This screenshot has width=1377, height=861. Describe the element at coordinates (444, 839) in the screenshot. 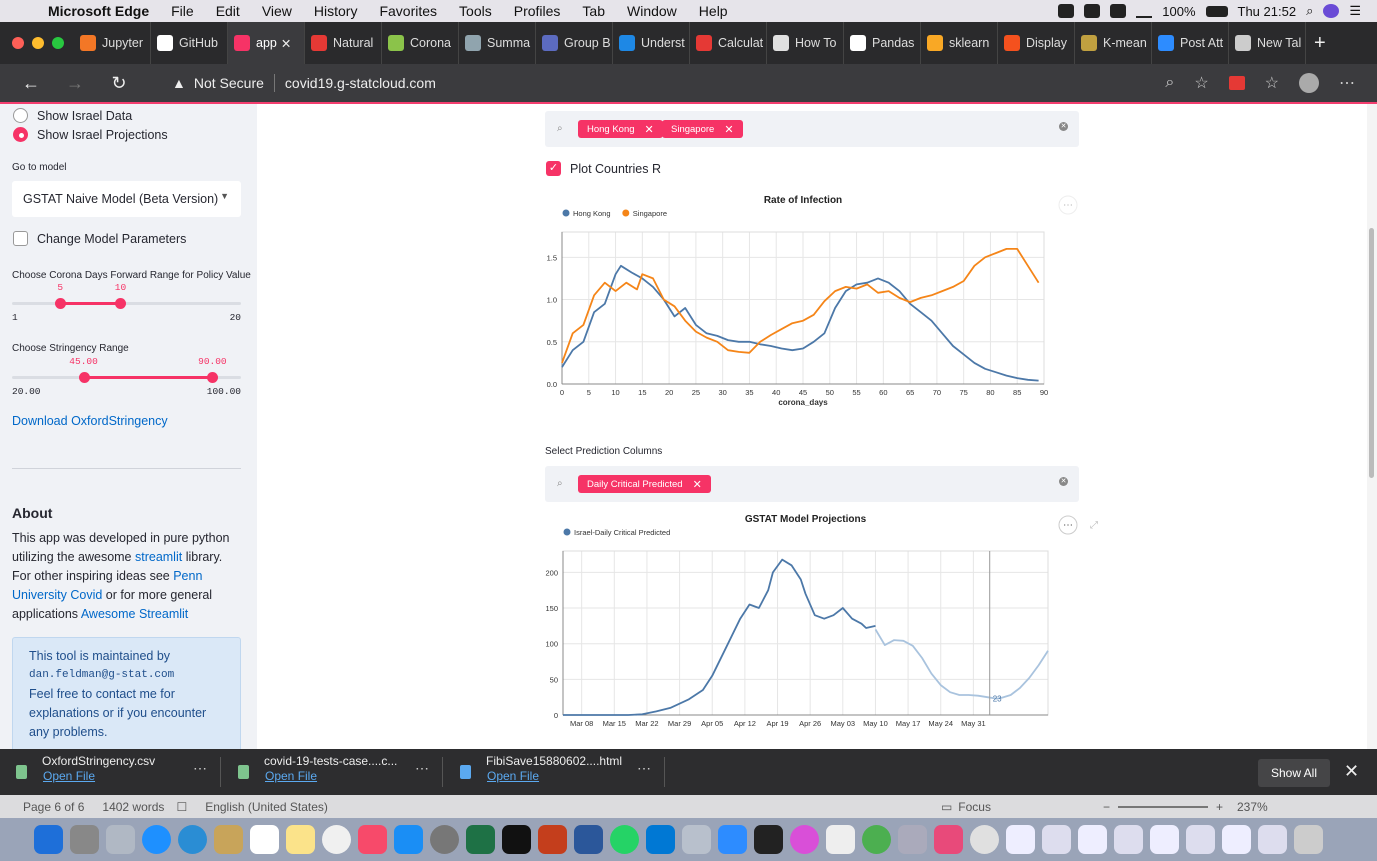

I see `system-preferences-icon` at that location.